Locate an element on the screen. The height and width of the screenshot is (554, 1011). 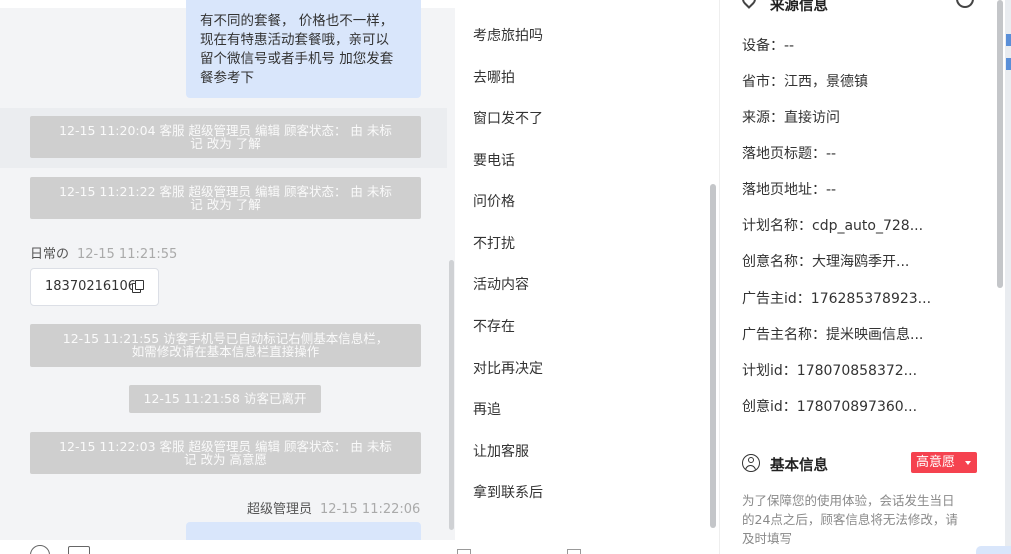
agent-name: 超级管理员 is located at coordinates (280, 509).